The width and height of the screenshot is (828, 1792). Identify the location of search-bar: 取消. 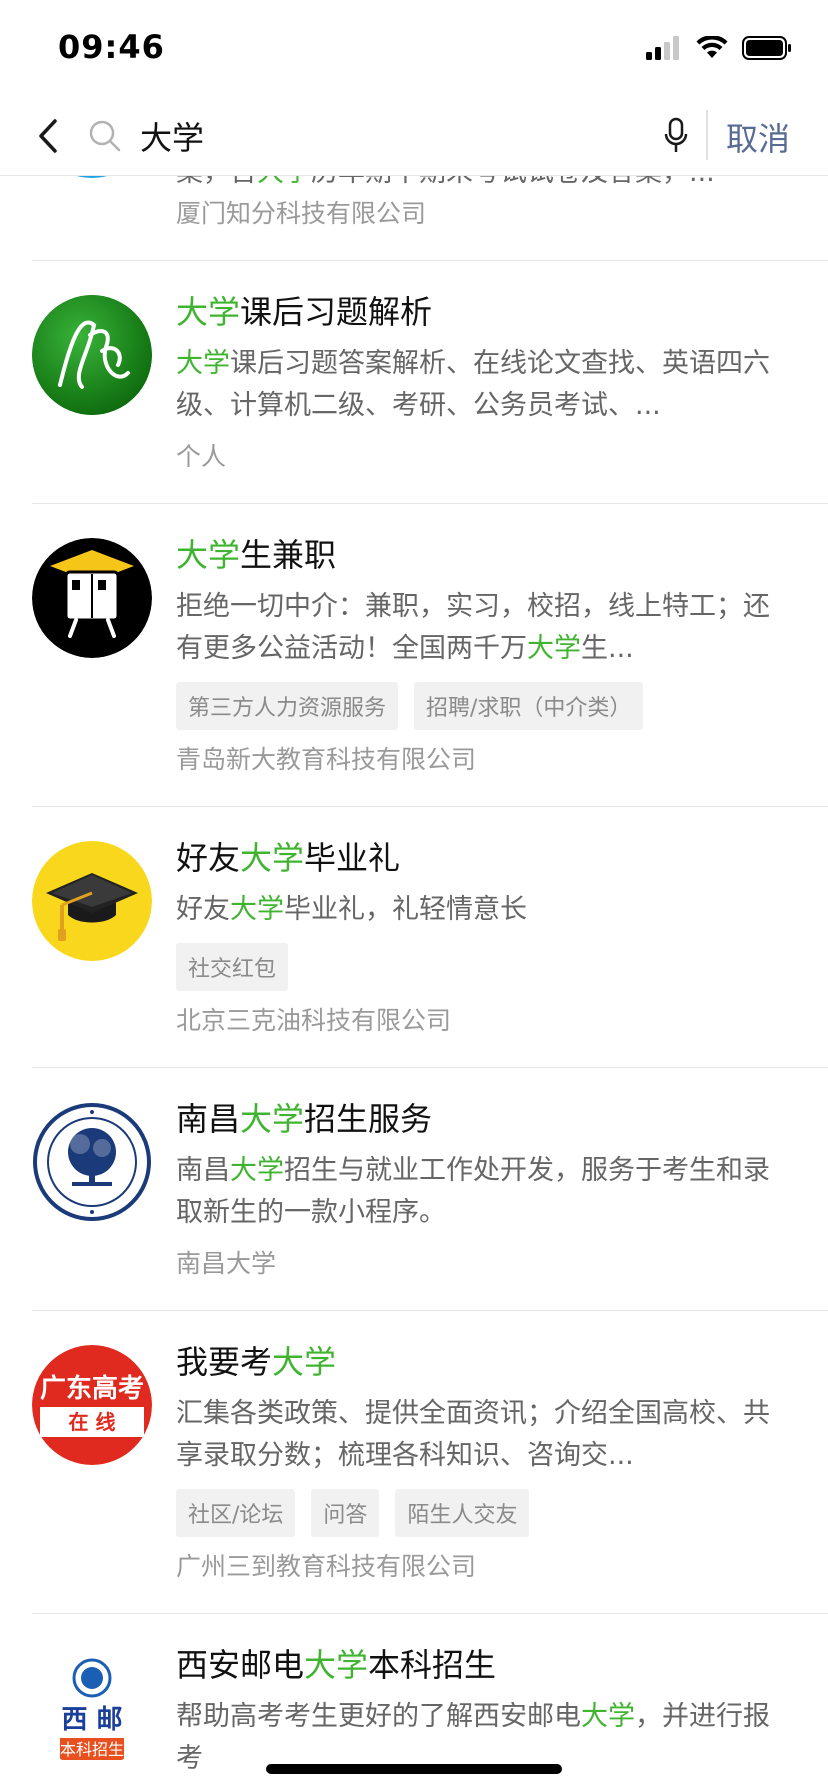
(414, 137).